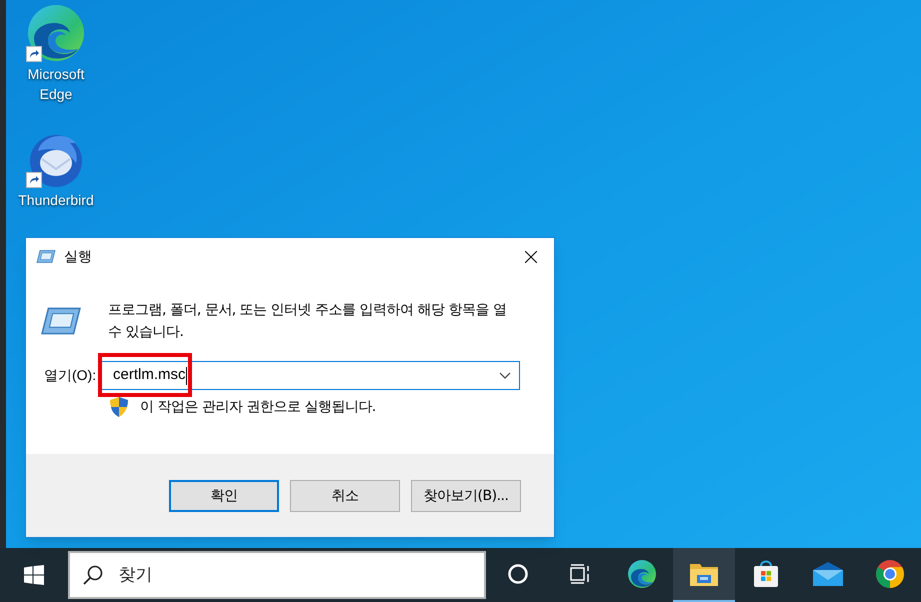 This screenshot has width=921, height=602. I want to click on search-input: 찾기, so click(301, 575).